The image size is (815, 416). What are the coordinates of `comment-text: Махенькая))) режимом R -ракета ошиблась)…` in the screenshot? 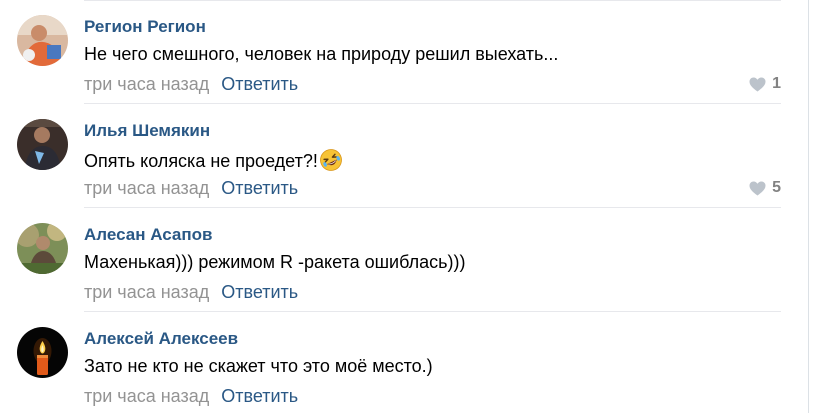 It's located at (275, 262).